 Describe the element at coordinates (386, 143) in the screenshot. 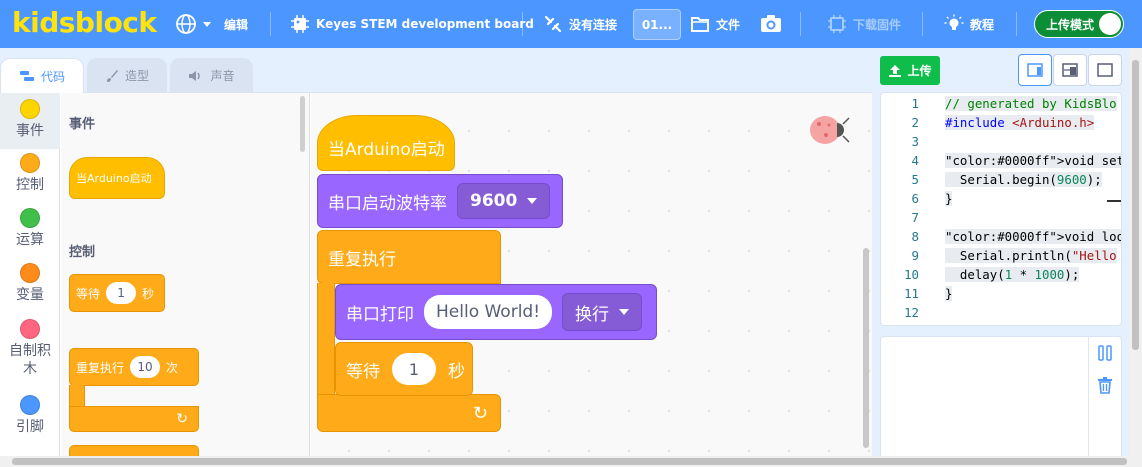

I see `when-arduino-starts-block: 当Arduino启动` at that location.